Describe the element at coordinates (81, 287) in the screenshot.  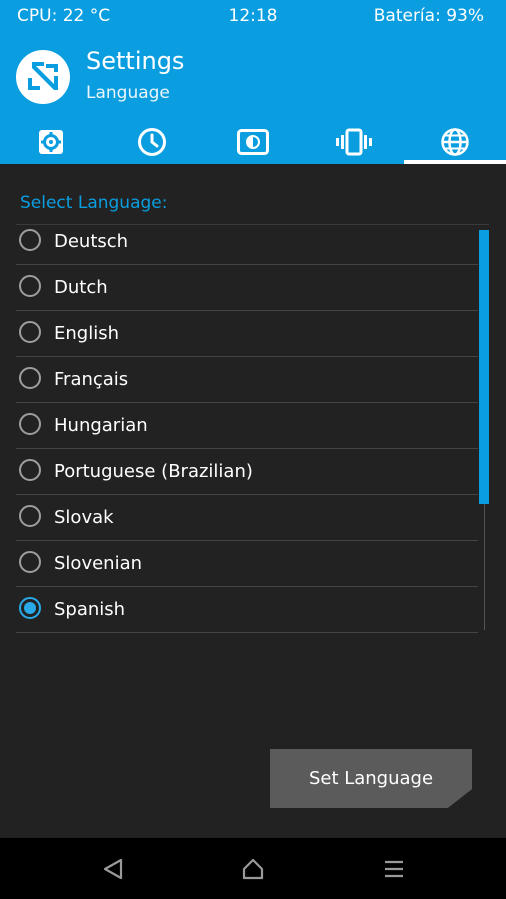
I see `language-label: Dutch` at that location.